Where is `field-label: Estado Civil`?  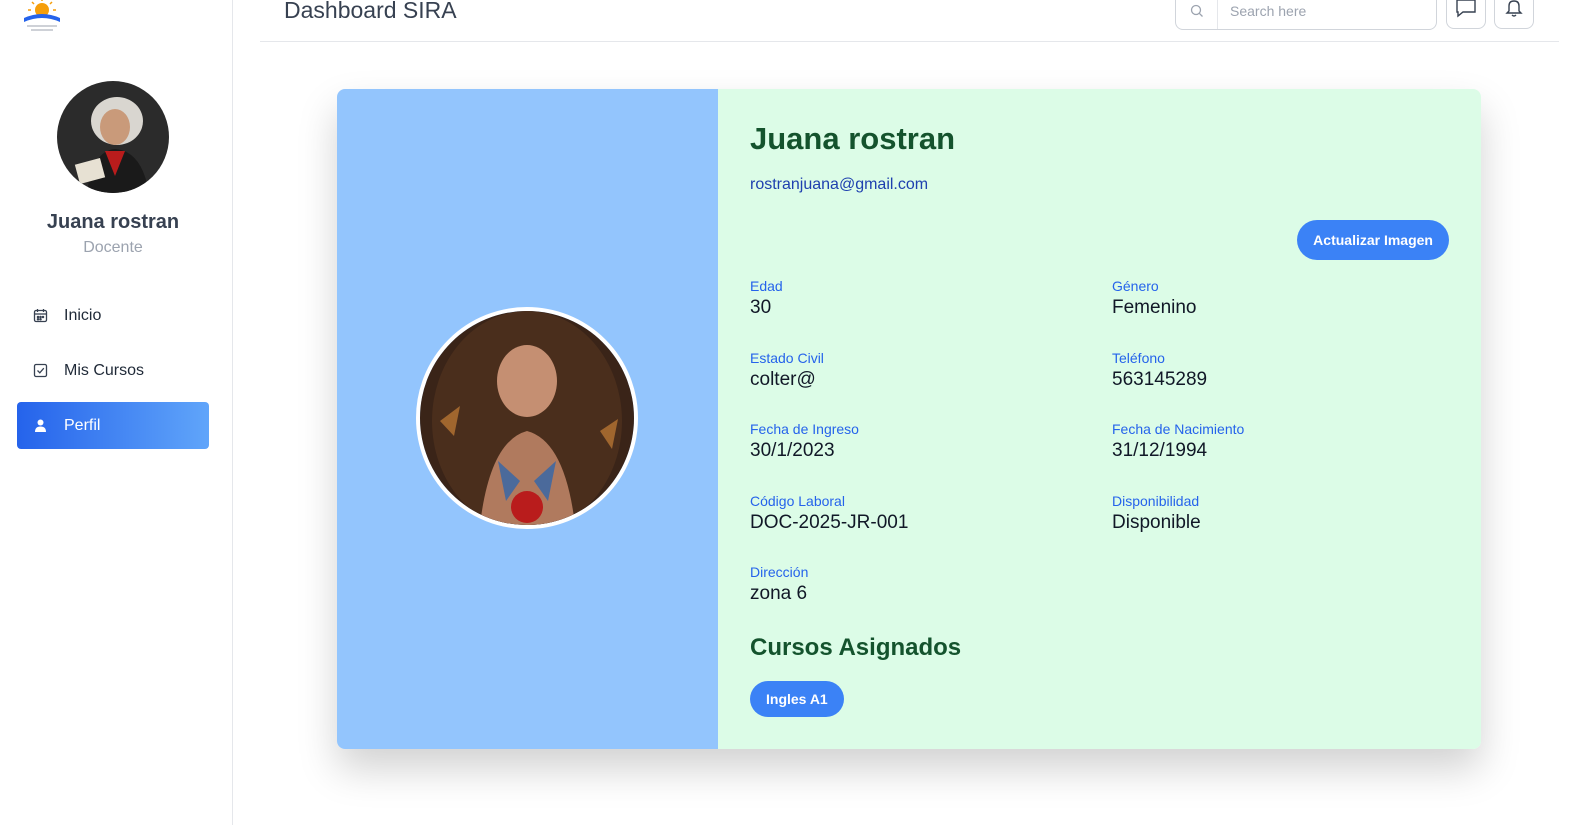 field-label: Estado Civil is located at coordinates (787, 358).